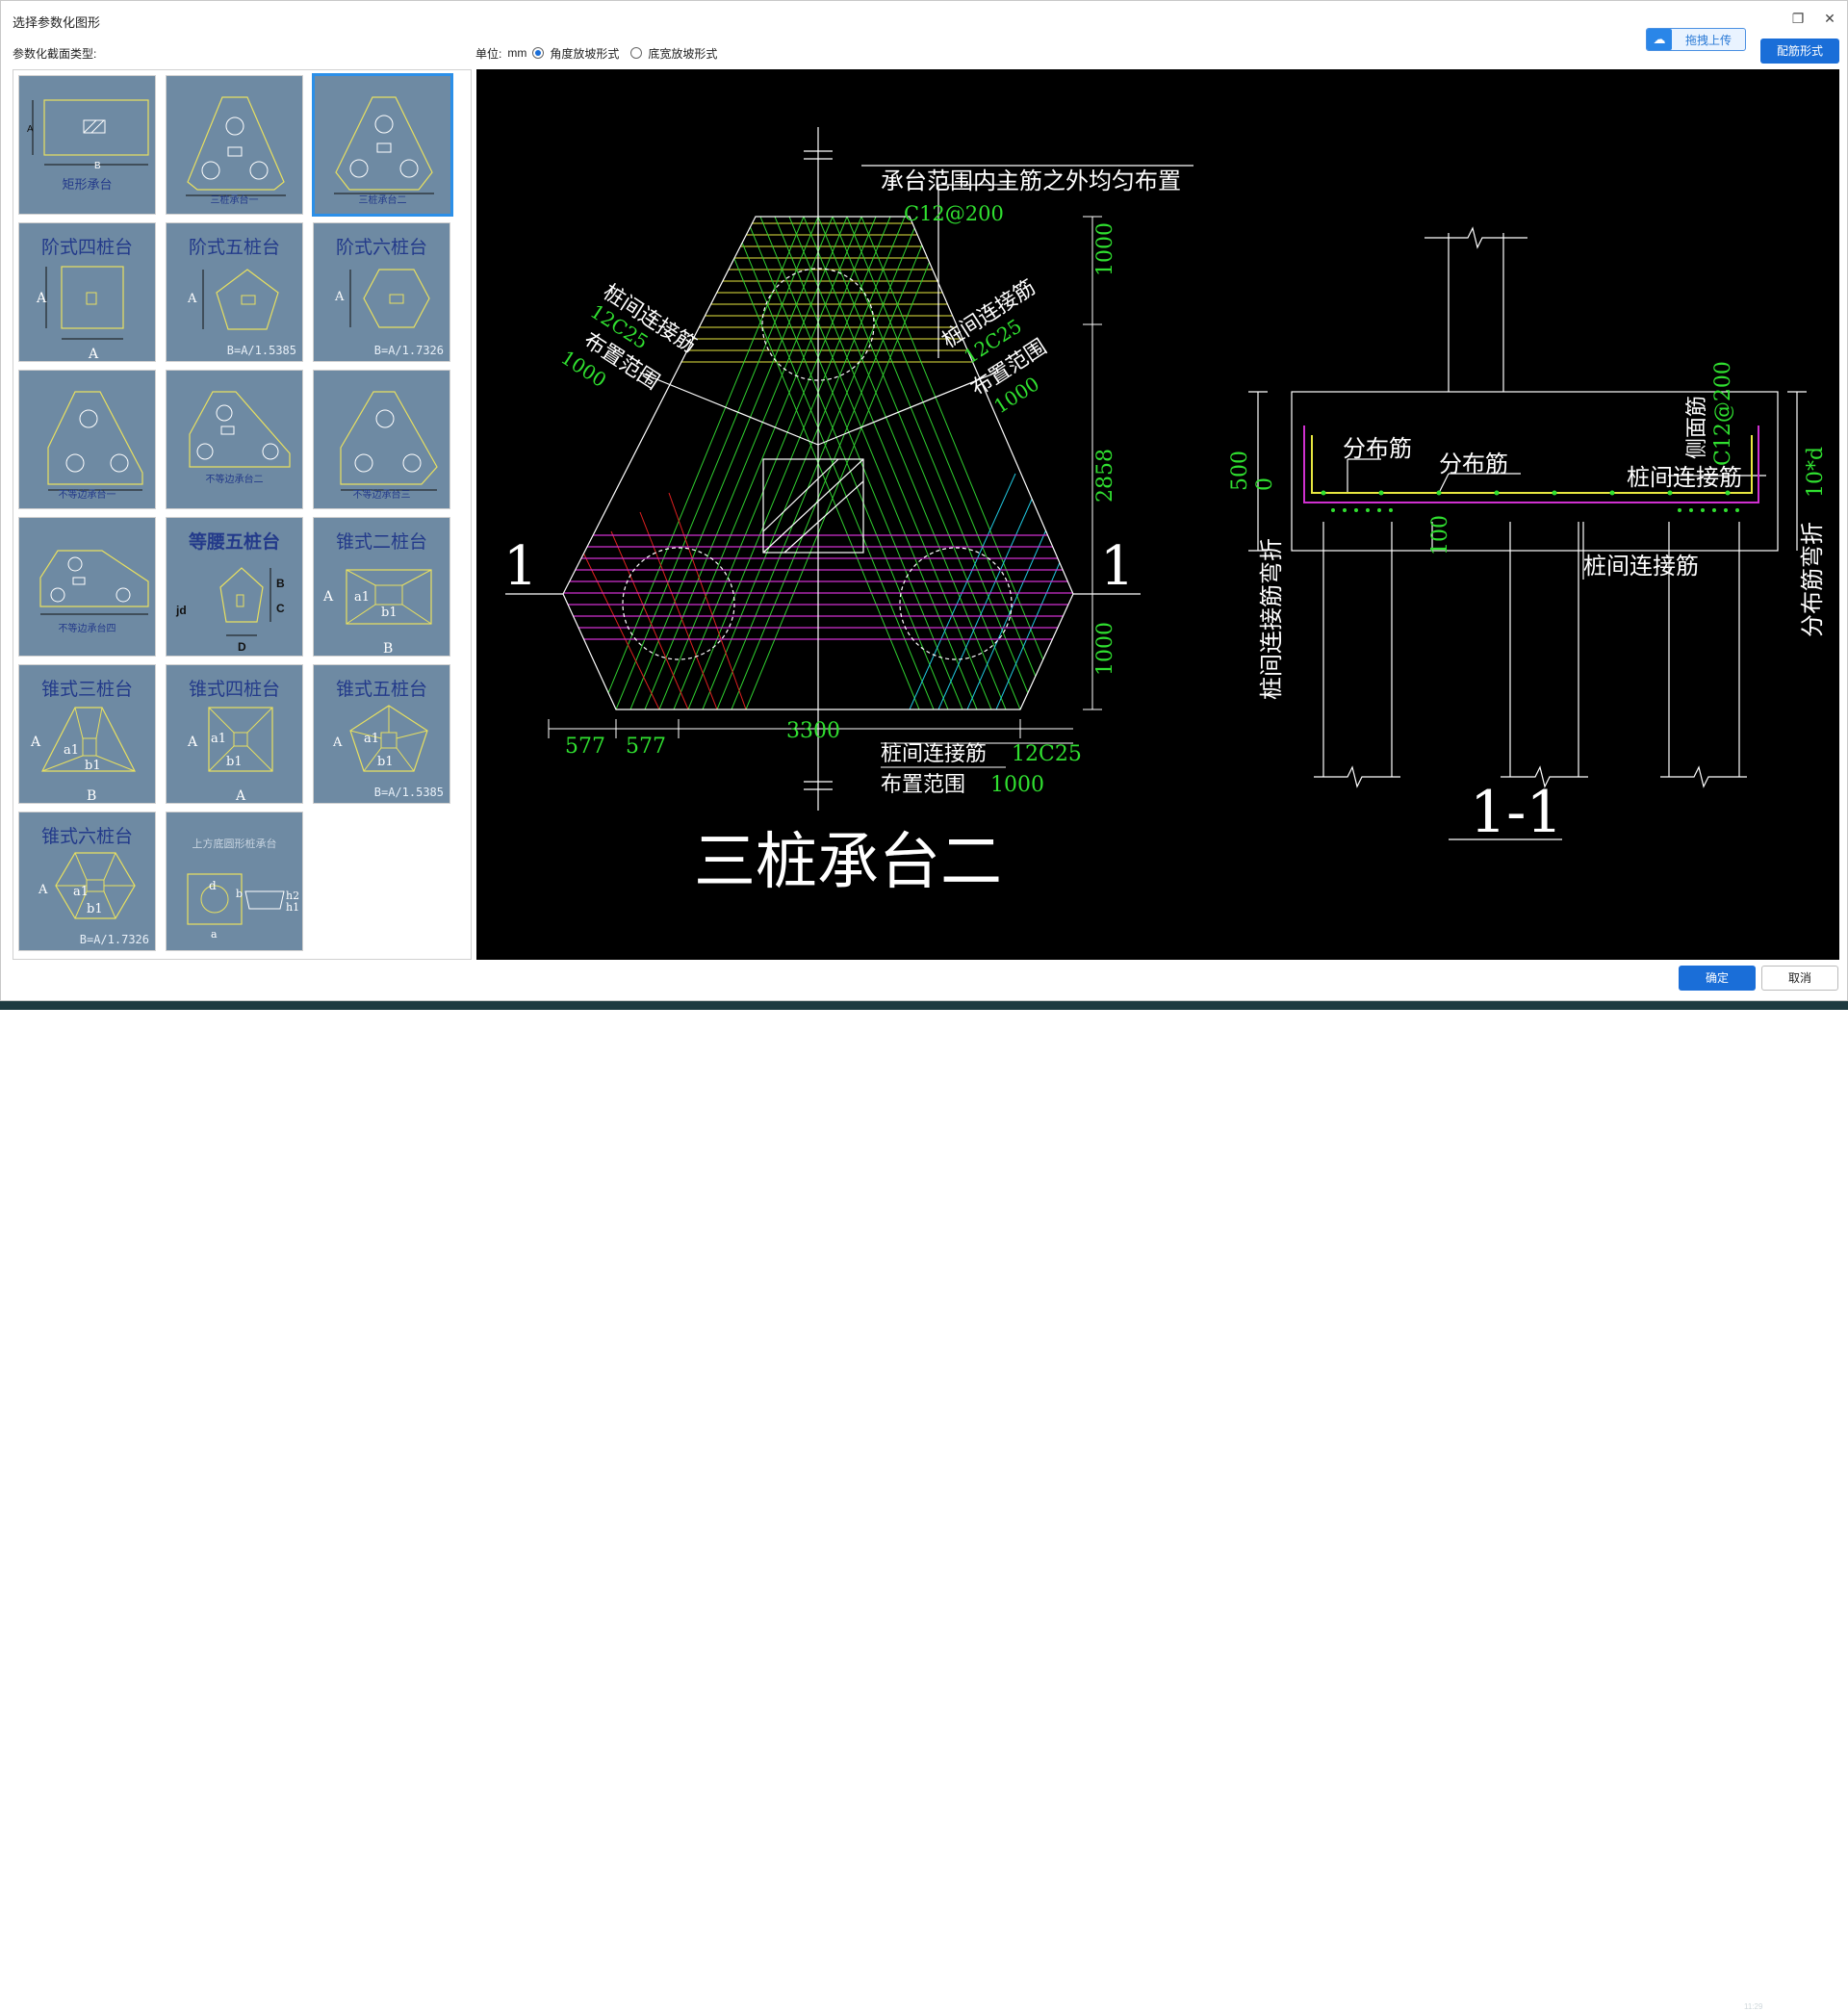  Describe the element at coordinates (538, 53) in the screenshot. I see `radio-angle-slope` at that location.